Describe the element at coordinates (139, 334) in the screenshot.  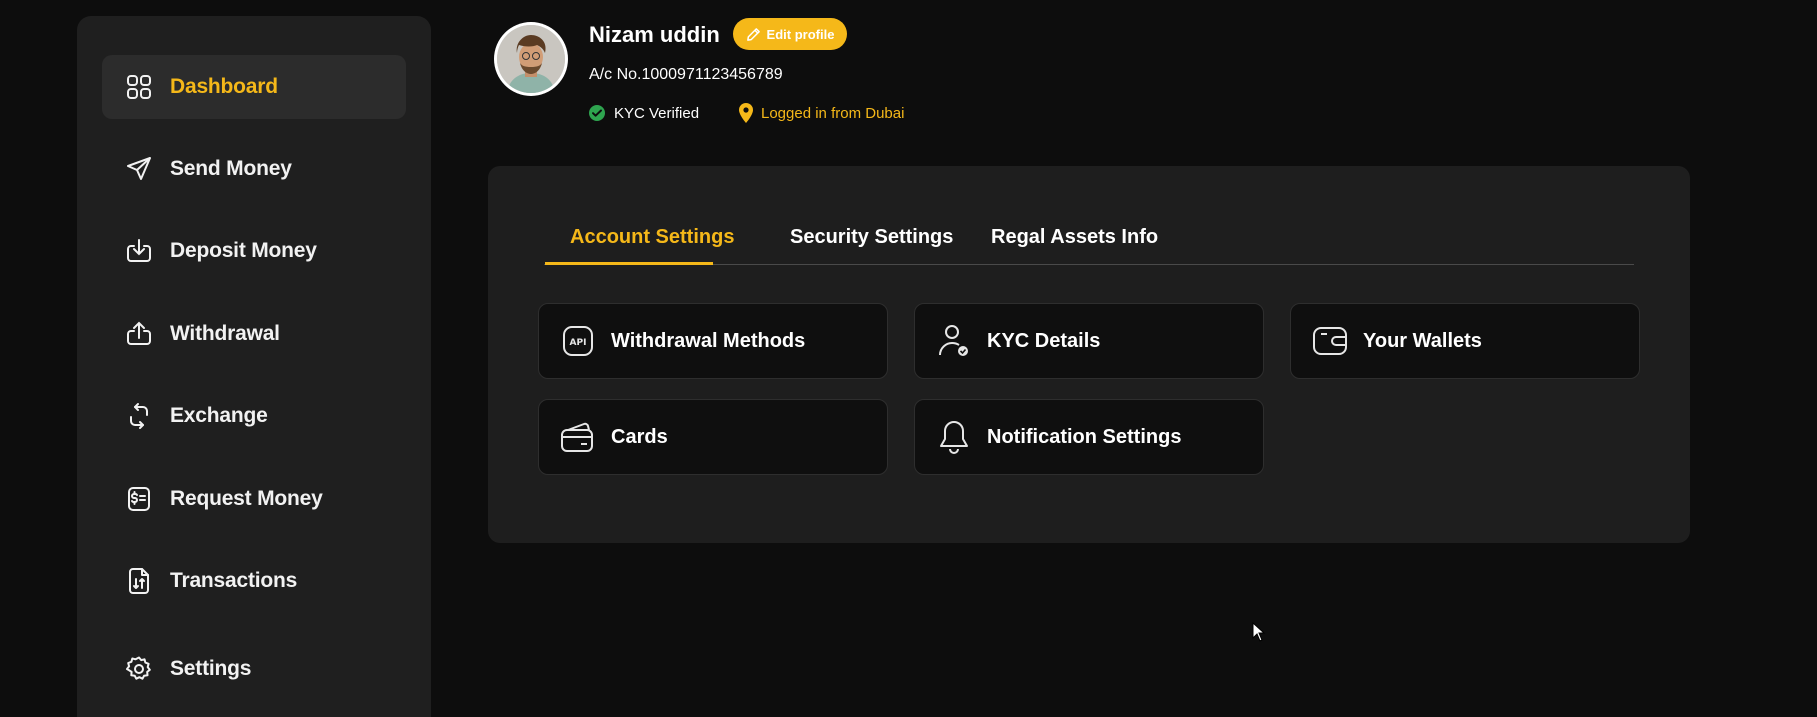
I see `upload-icon` at that location.